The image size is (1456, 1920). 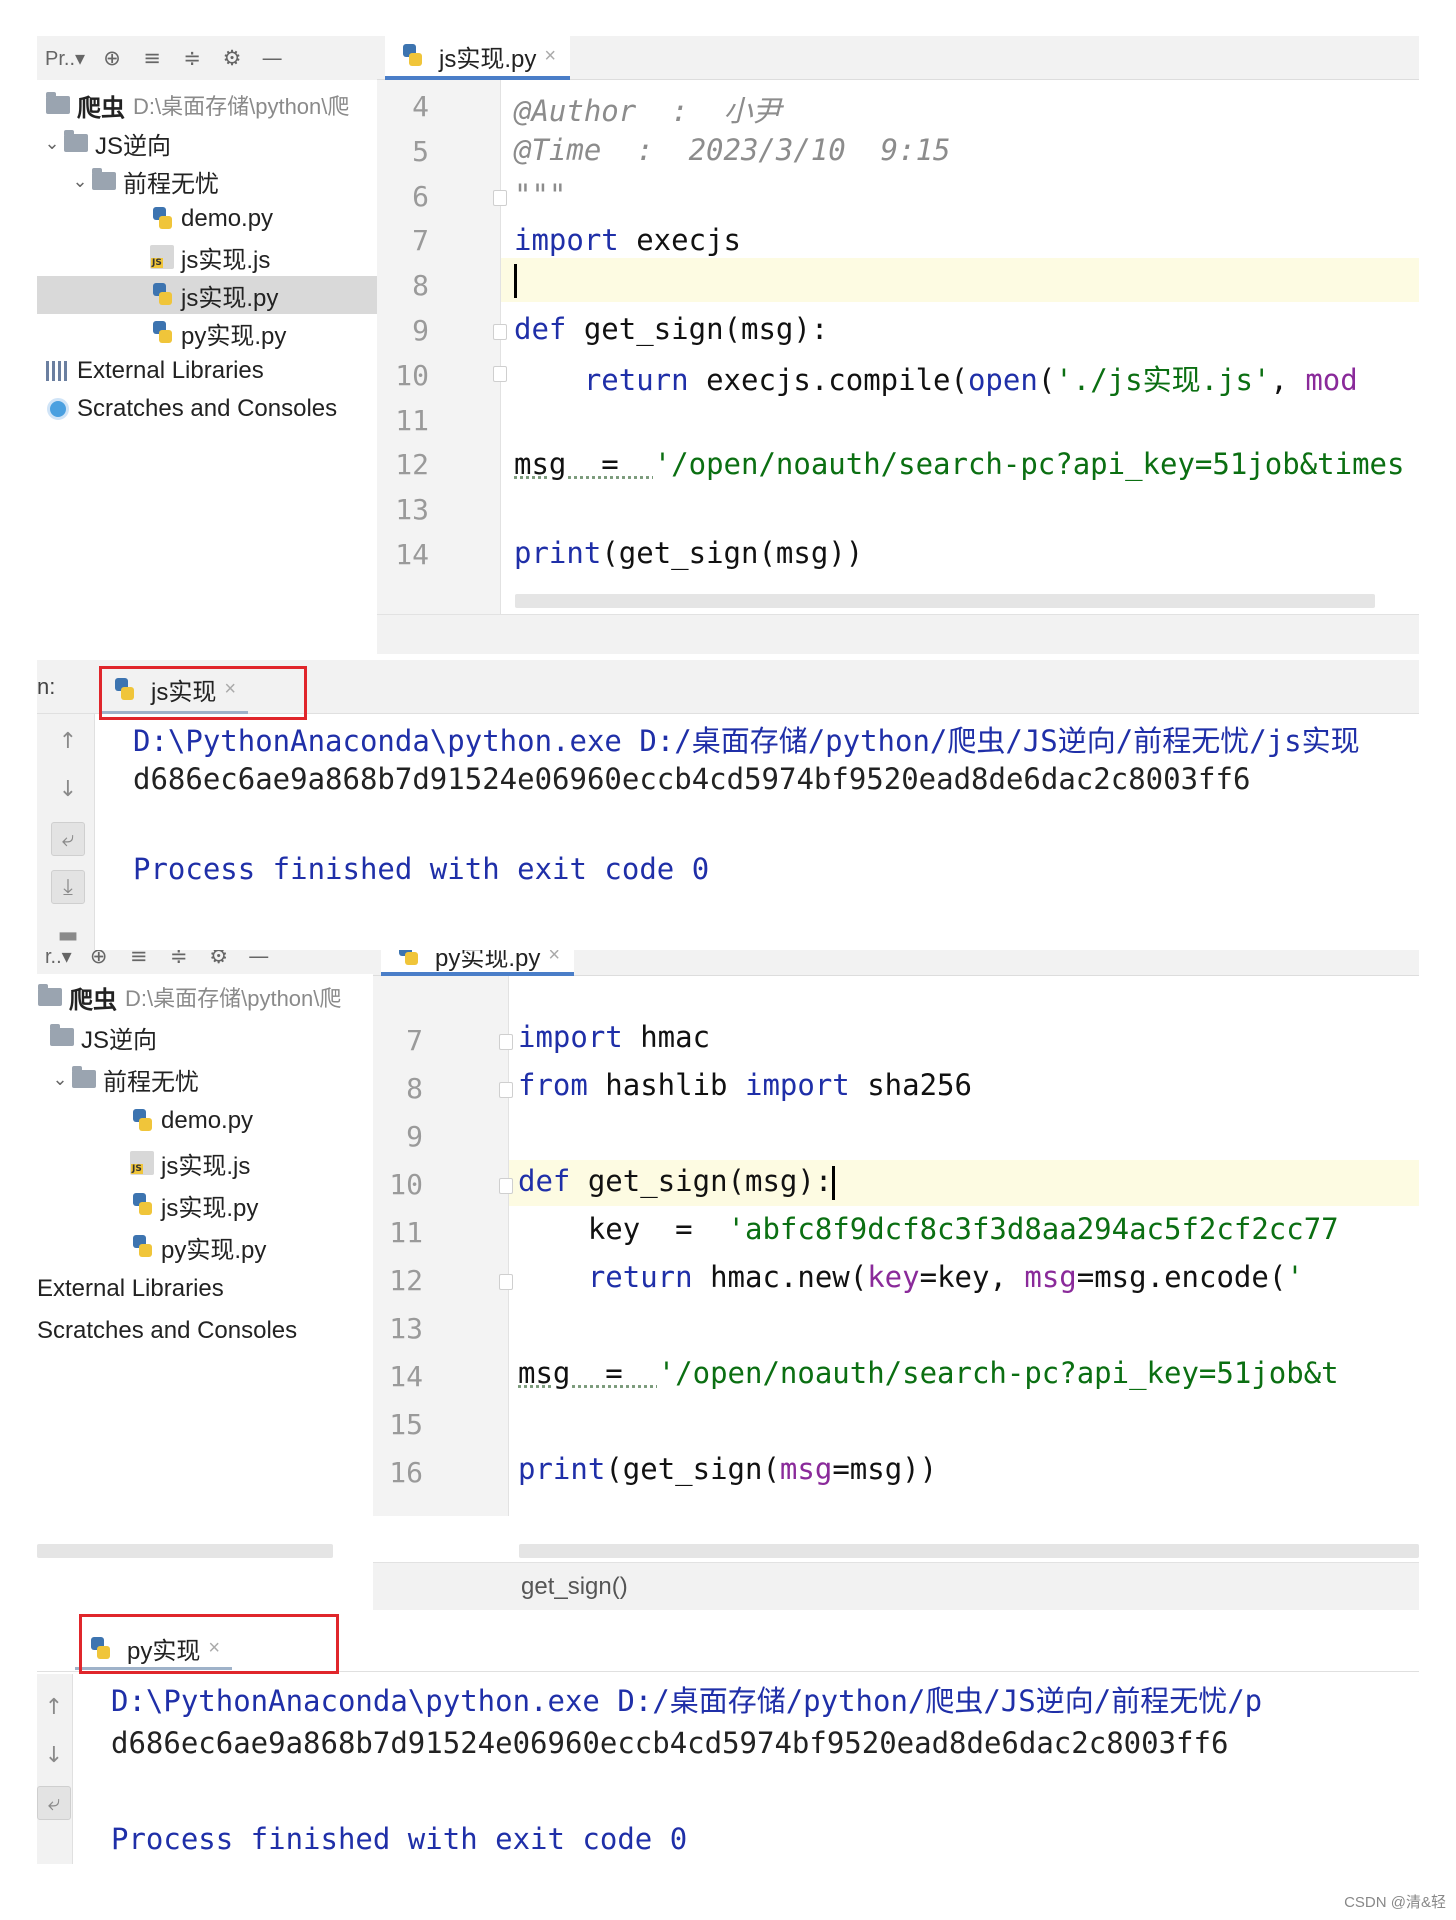 I want to click on line-number: 14, so click(x=412, y=554).